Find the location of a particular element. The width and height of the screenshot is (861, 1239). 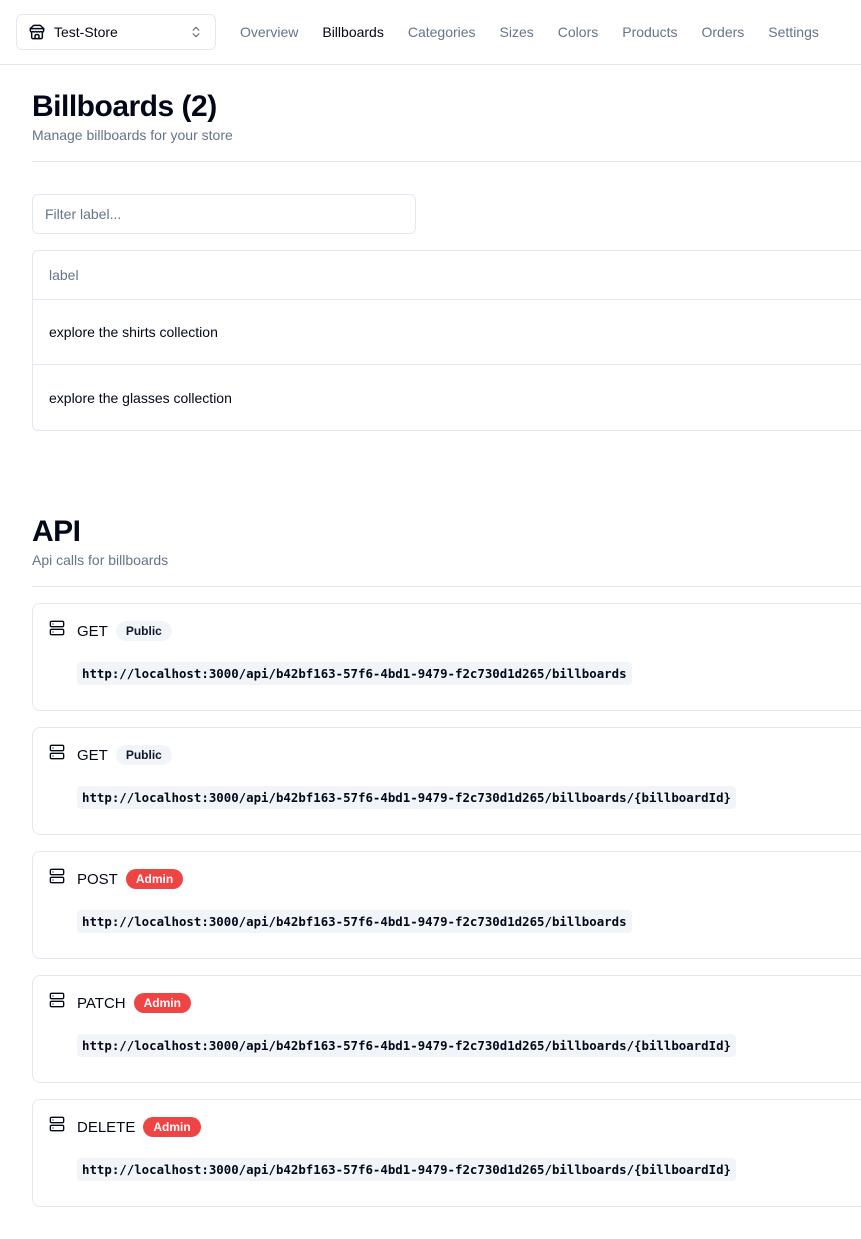

table-row: explore the glasses collection is located at coordinates (447, 397).